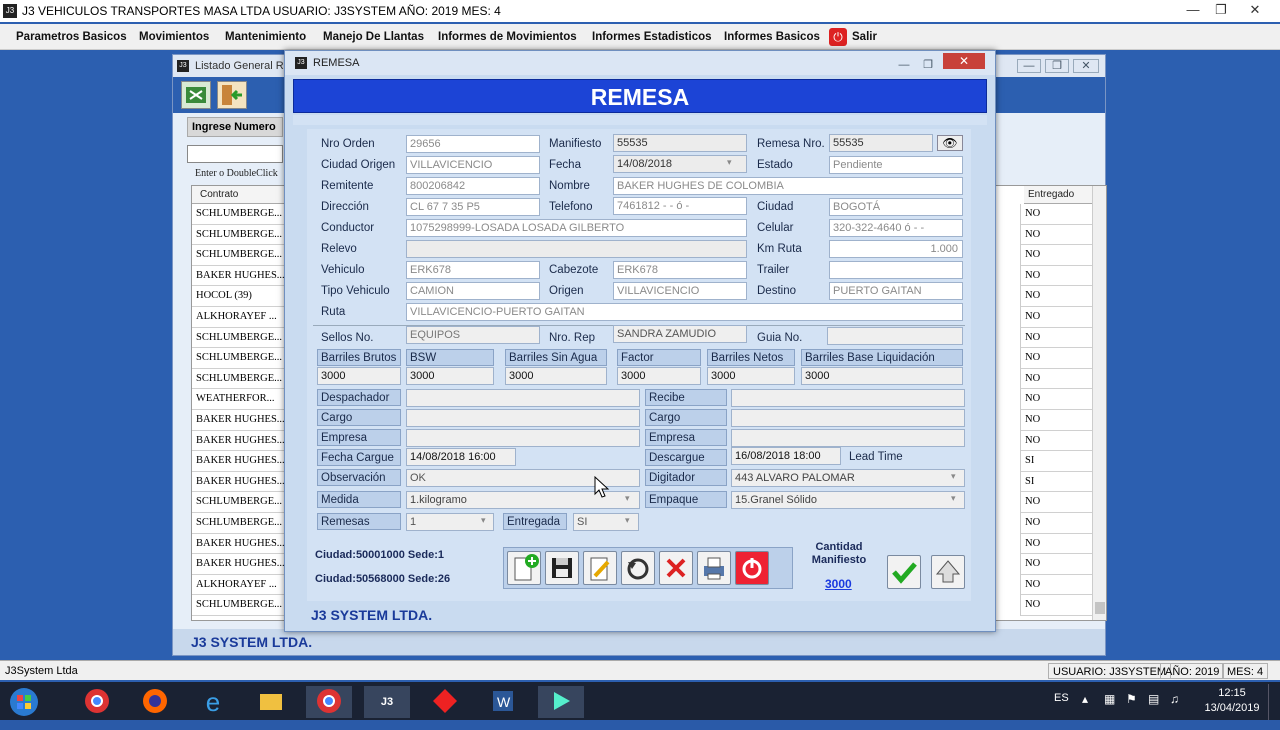 This screenshot has height=730, width=1280. What do you see at coordinates (1086, 66) in the screenshot?
I see `listado-close-icon: ✕` at bounding box center [1086, 66].